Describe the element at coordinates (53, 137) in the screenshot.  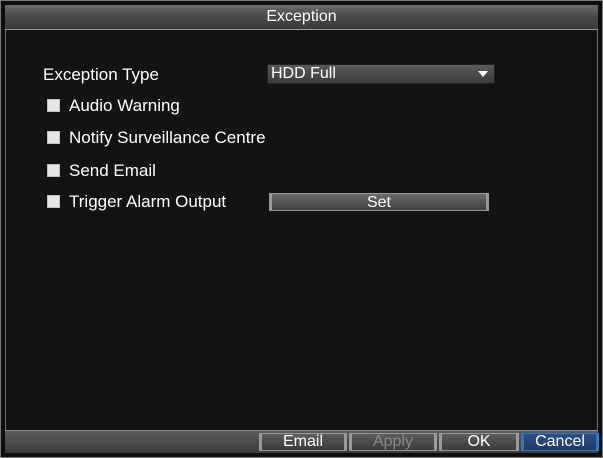
I see `notify-surveillance-centre-checkbox` at that location.